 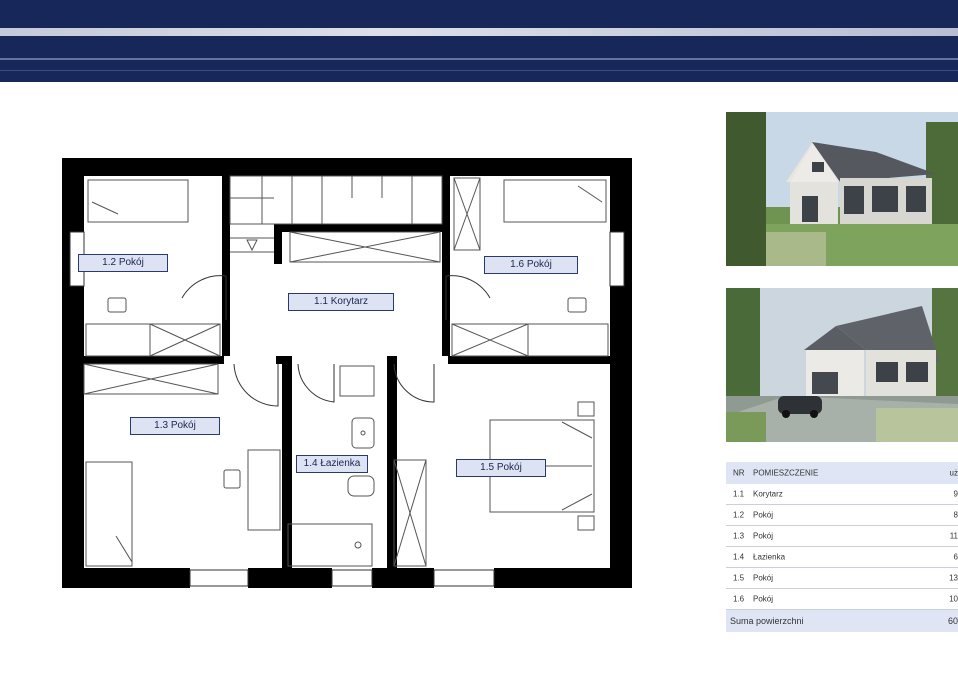 I want to click on row-nr: 1.1, so click(x=739, y=494).